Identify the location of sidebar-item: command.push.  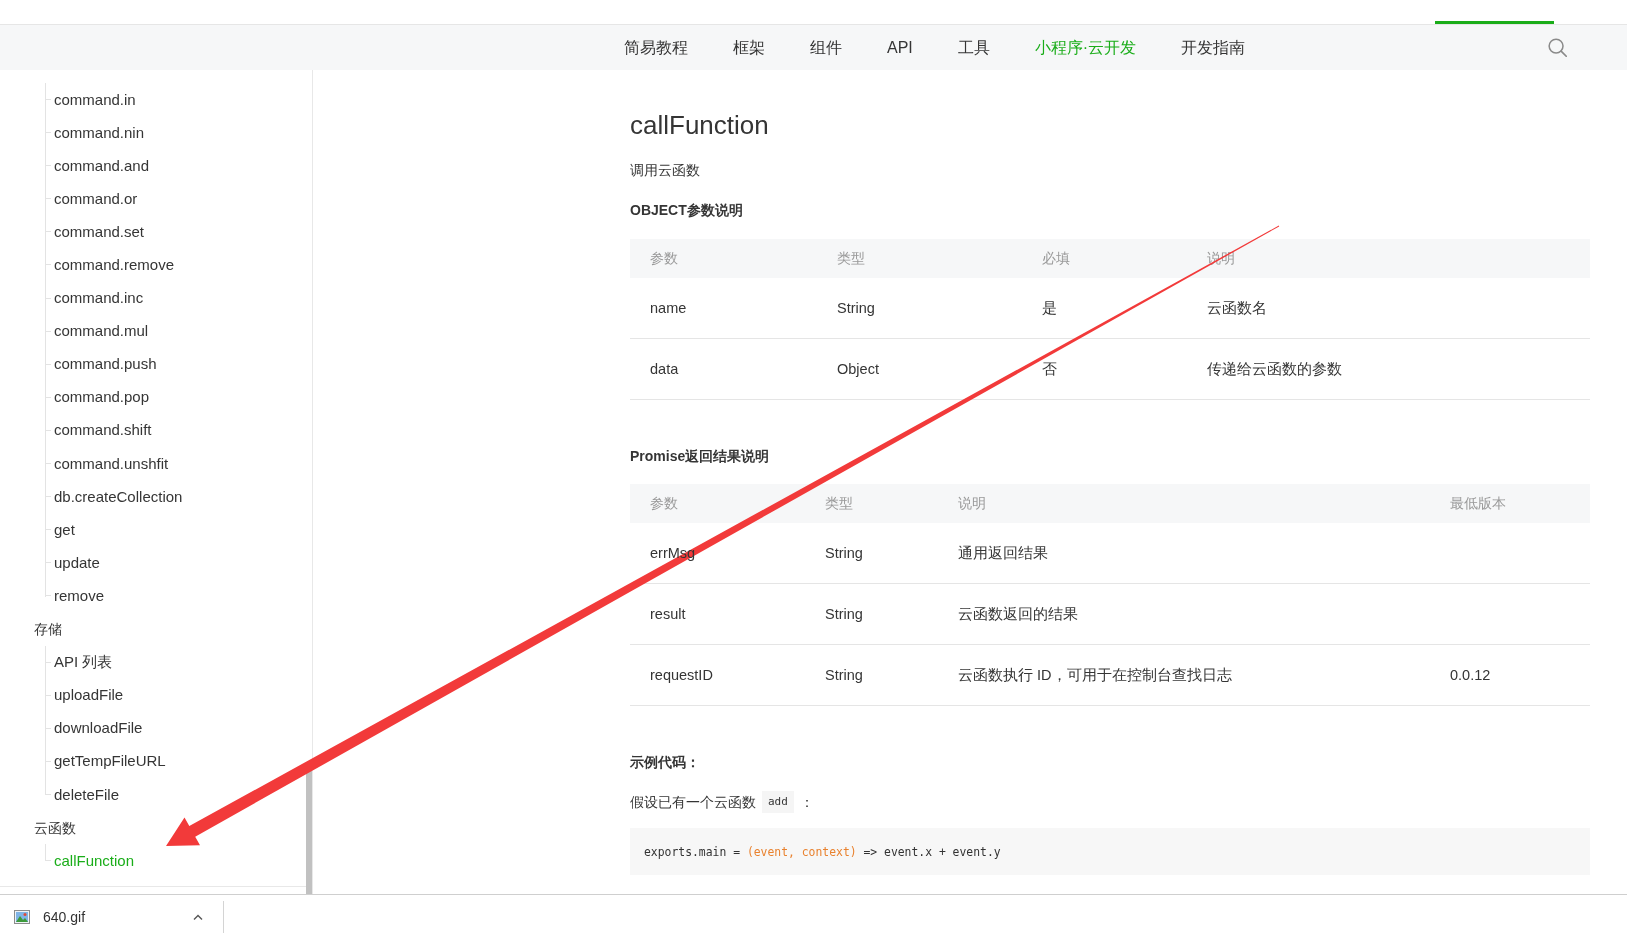
(105, 364).